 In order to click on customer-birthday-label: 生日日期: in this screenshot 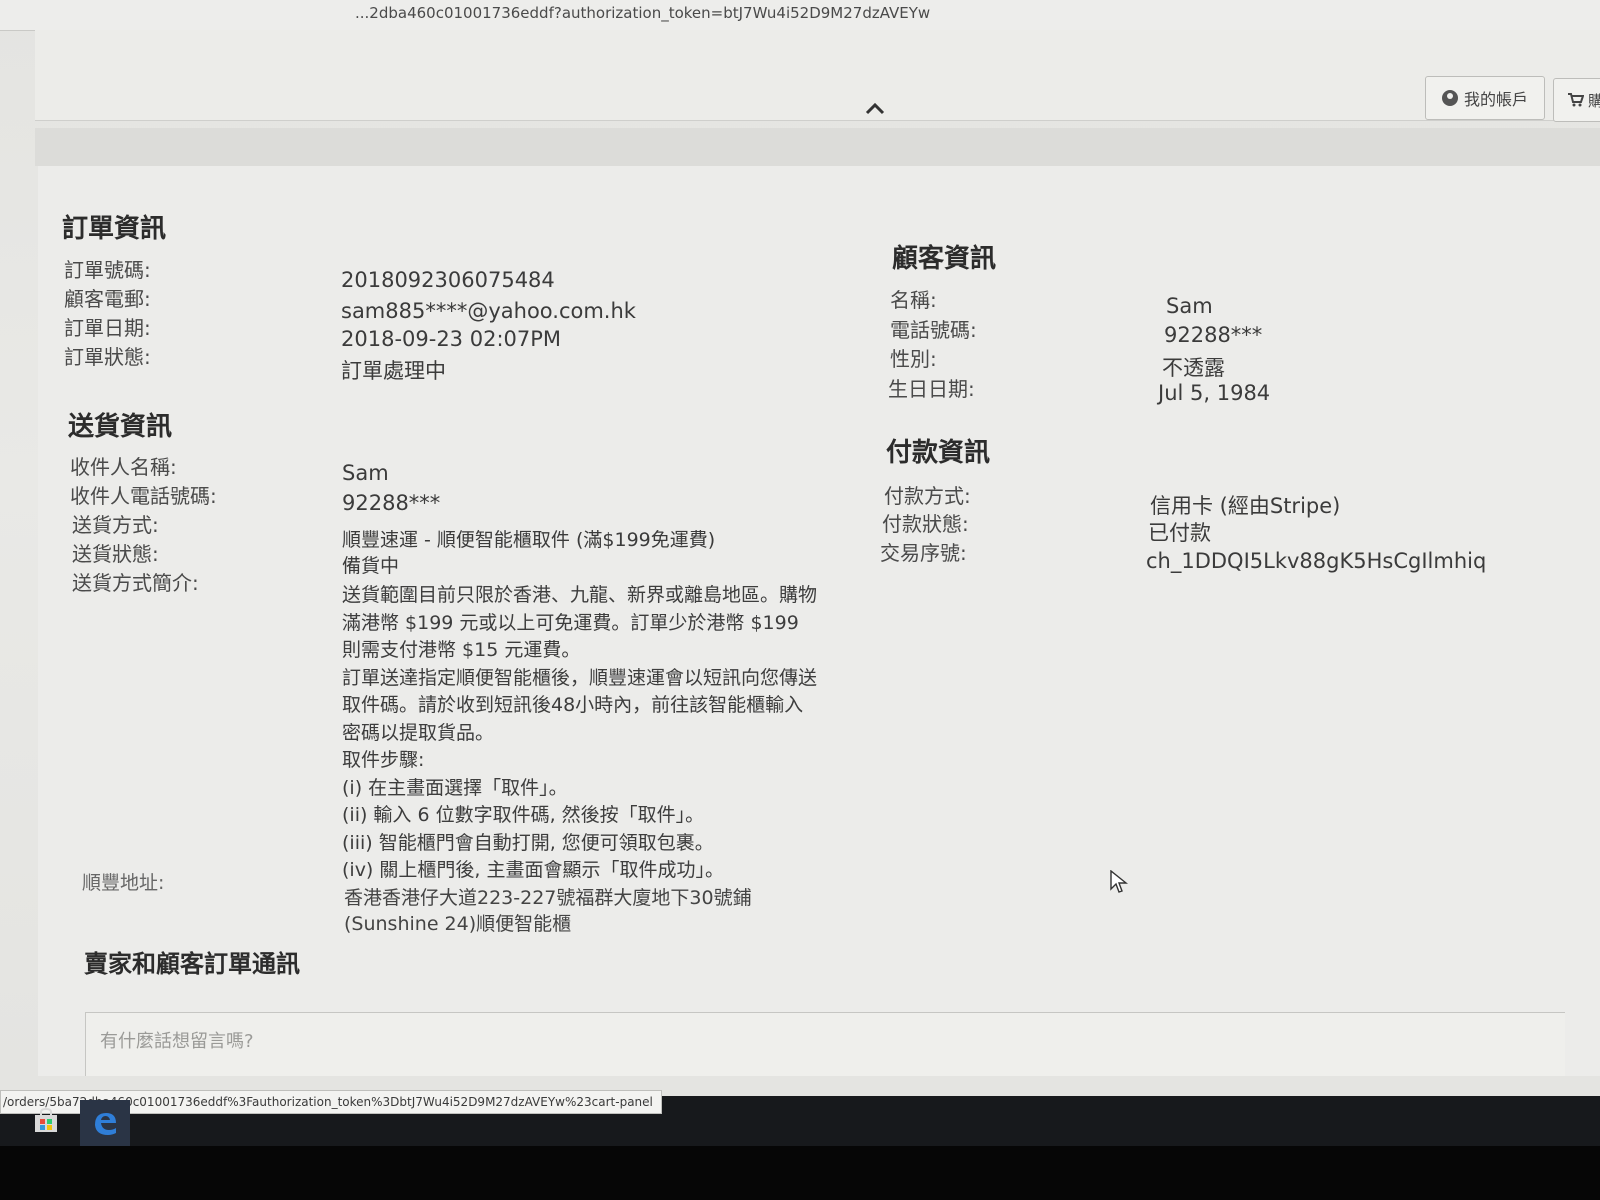, I will do `click(931, 389)`.